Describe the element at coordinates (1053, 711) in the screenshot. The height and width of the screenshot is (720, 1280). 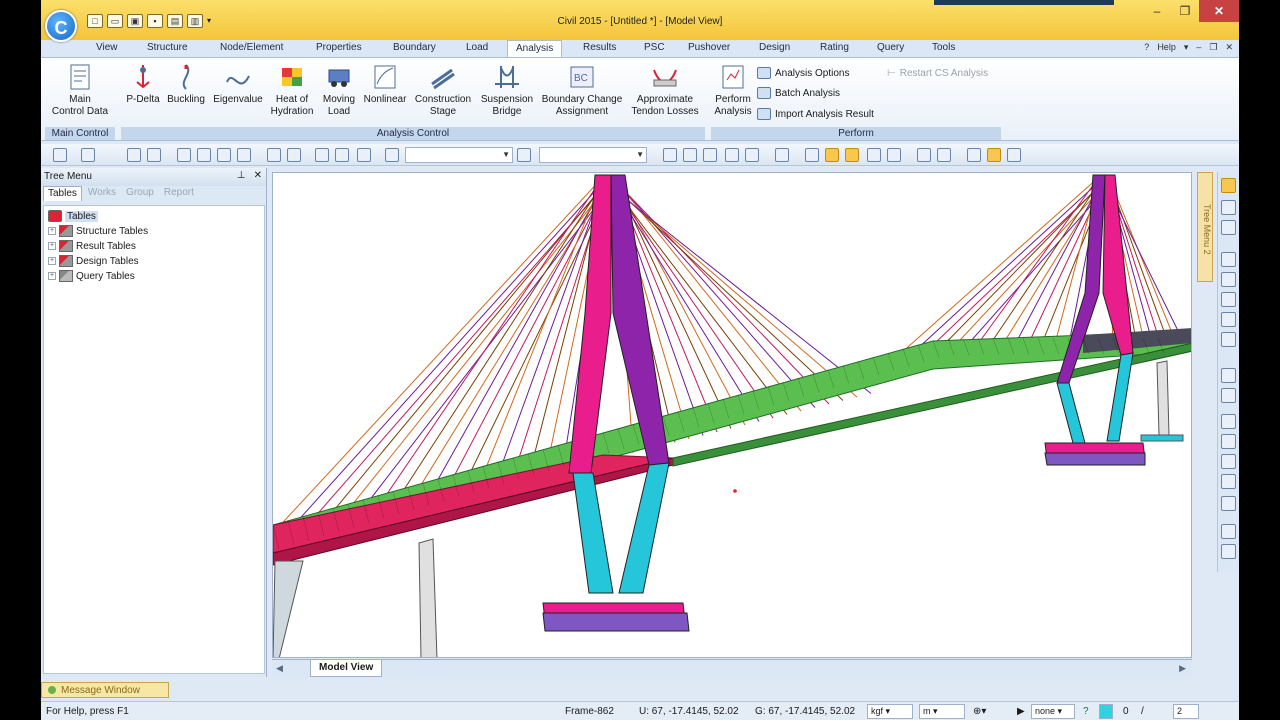
I see `filter-select: none ▾` at that location.